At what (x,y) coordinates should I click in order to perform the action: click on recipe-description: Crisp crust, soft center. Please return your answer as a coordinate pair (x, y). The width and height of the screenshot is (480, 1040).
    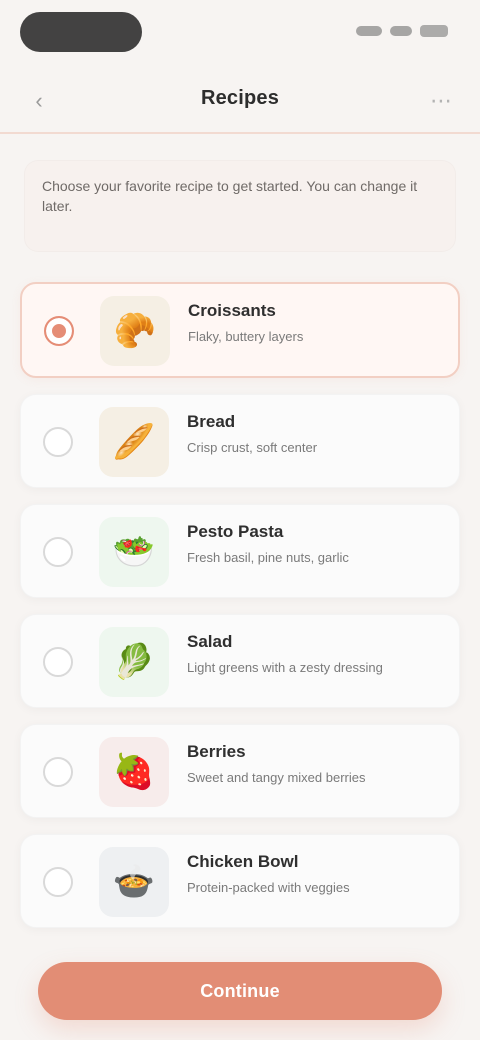
    Looking at the image, I should click on (252, 447).